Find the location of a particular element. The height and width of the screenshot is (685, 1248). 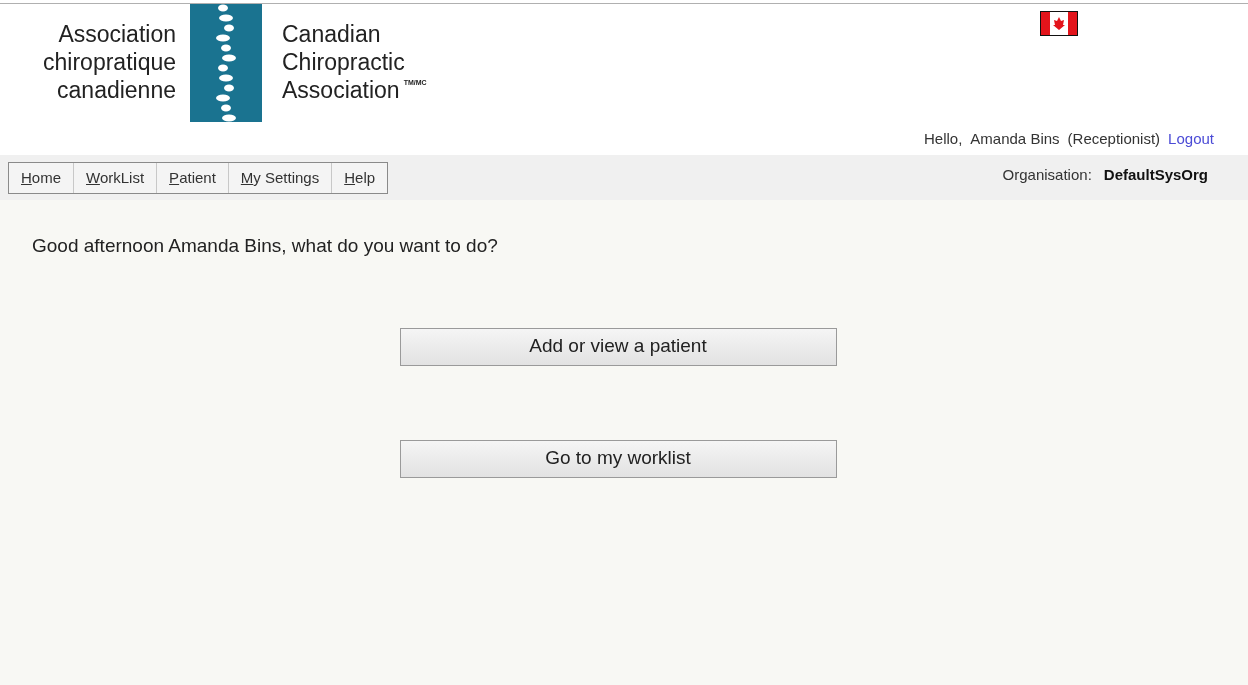

logo-text: chiropratique is located at coordinates (109, 62).